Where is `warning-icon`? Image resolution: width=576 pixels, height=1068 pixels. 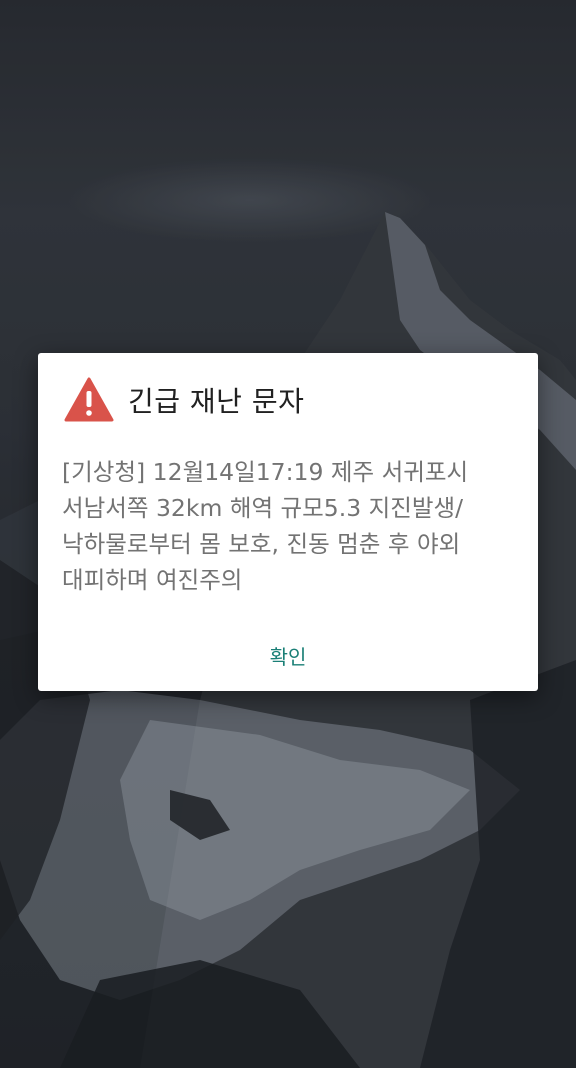 warning-icon is located at coordinates (89, 399).